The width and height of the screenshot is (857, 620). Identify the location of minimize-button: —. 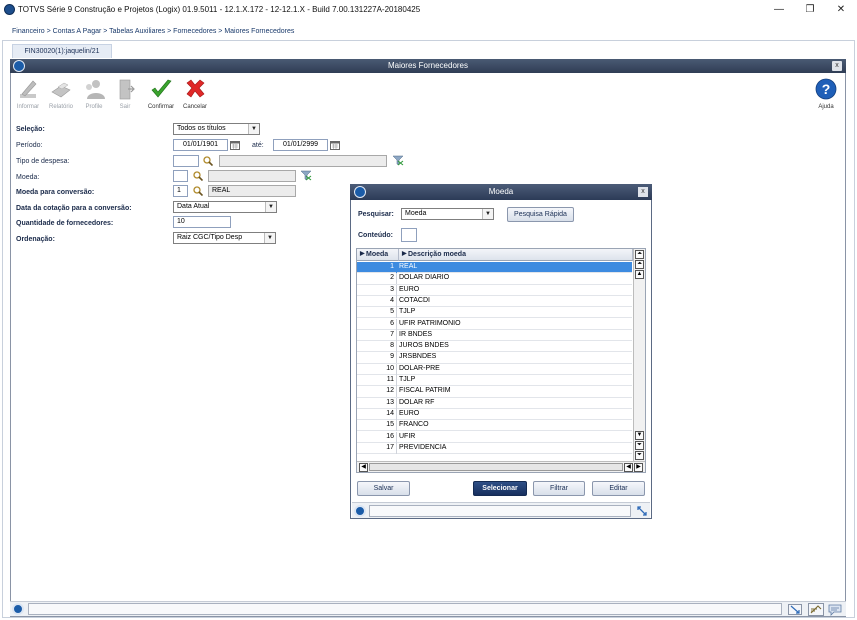
(779, 9).